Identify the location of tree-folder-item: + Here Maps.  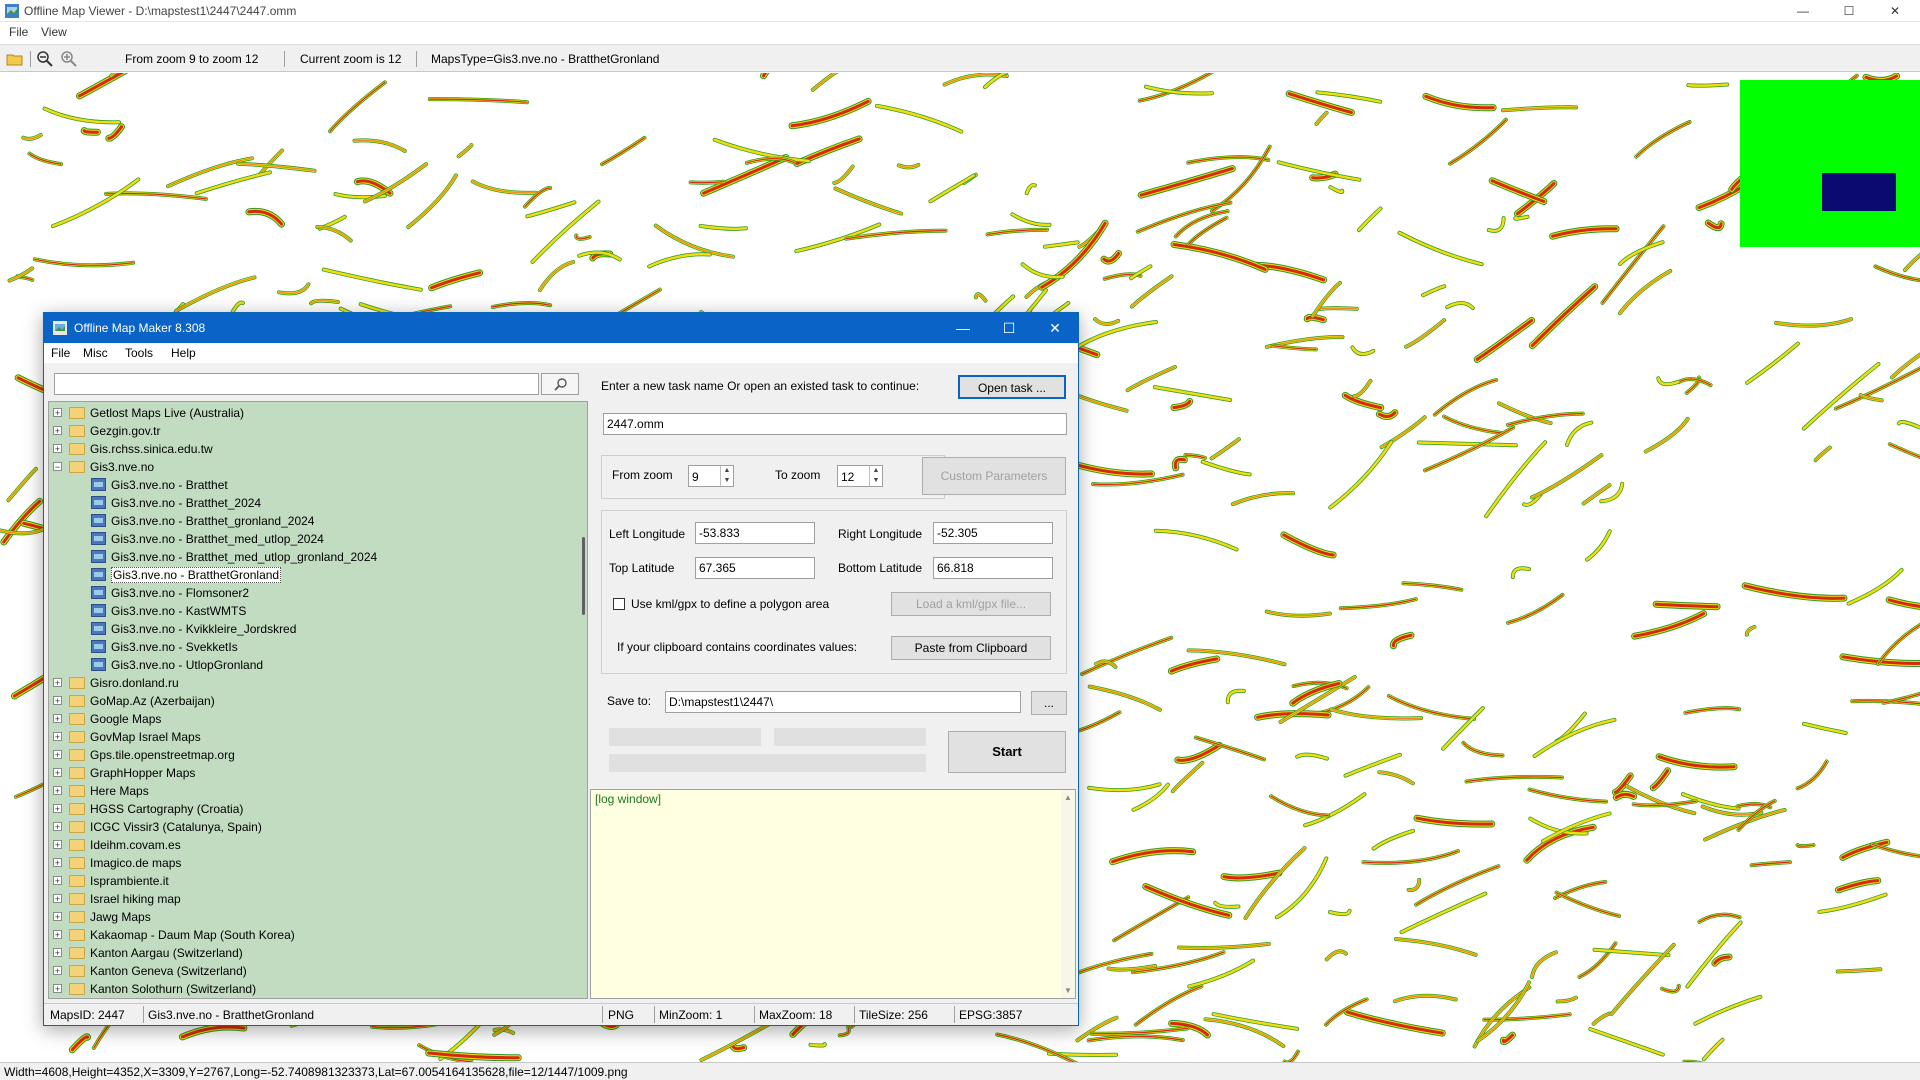
(309, 791).